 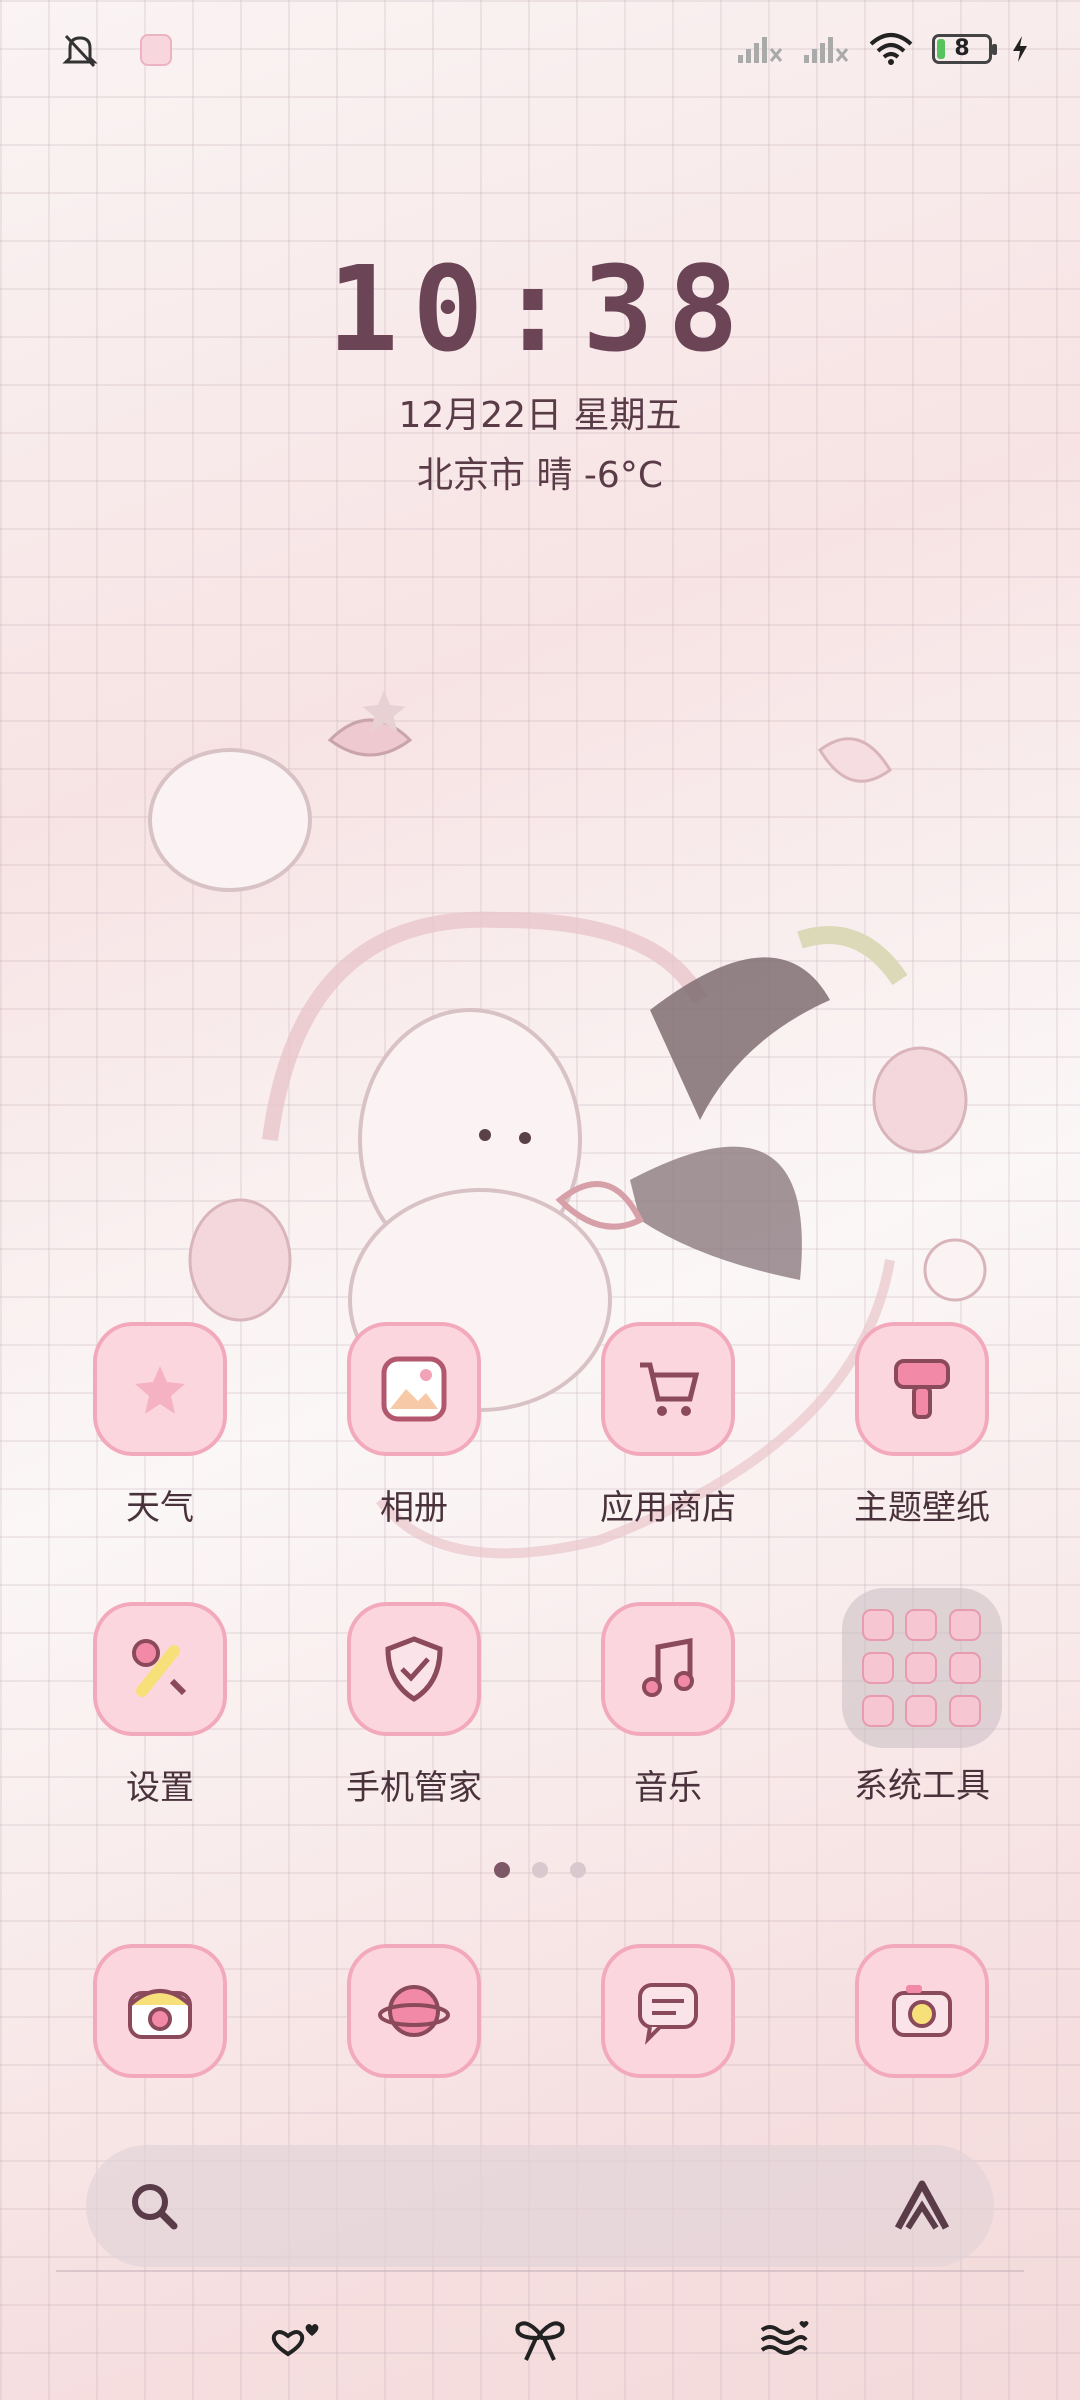 I want to click on dock-camera, so click(x=922, y=2011).